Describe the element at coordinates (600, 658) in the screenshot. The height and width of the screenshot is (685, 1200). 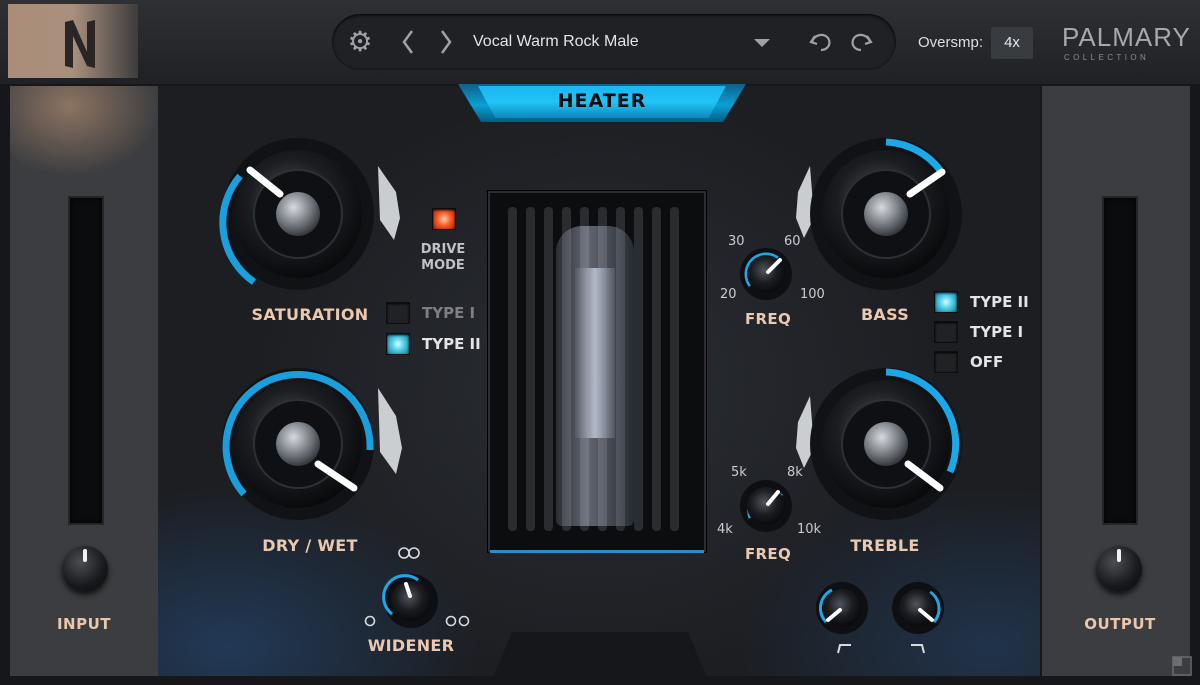
I see `bottom-notch` at that location.